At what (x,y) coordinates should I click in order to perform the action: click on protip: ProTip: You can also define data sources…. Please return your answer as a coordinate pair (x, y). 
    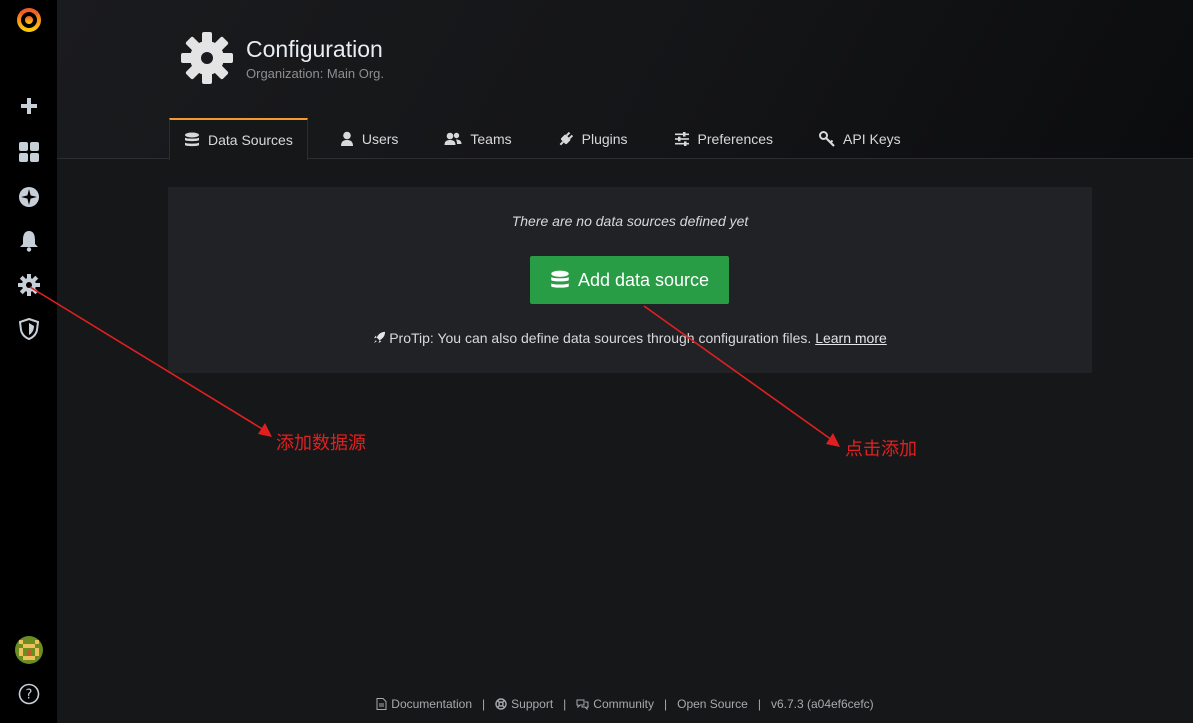
    Looking at the image, I should click on (630, 338).